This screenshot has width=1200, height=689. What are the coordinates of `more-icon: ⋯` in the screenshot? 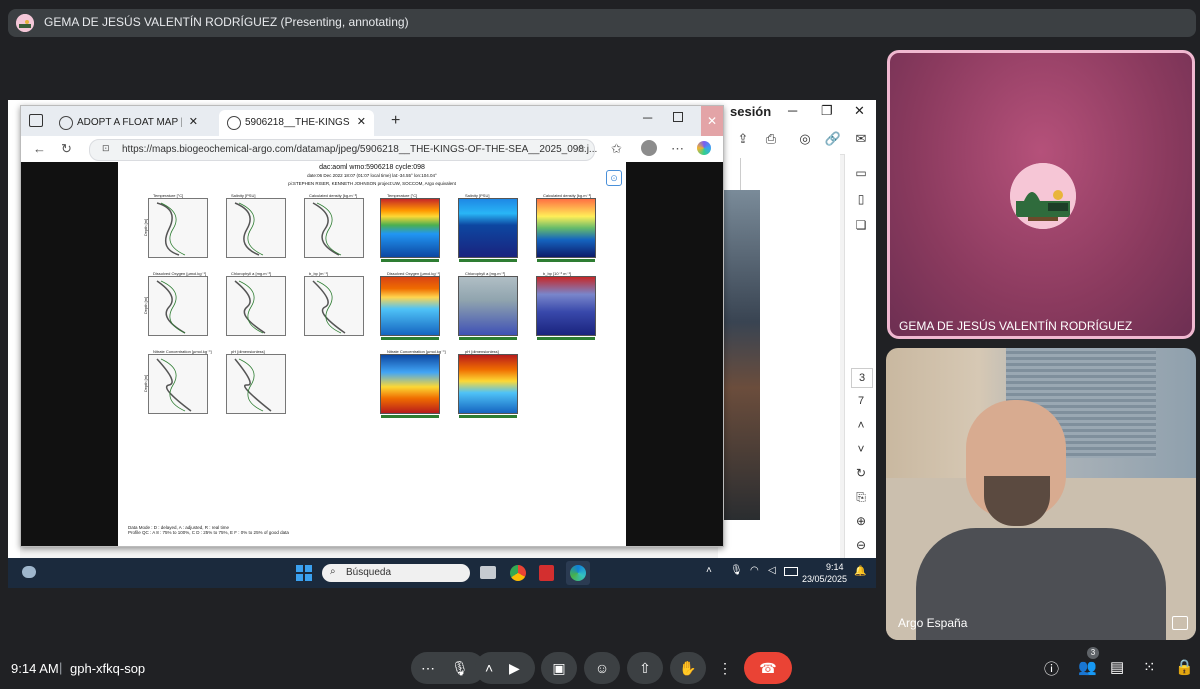 It's located at (677, 149).